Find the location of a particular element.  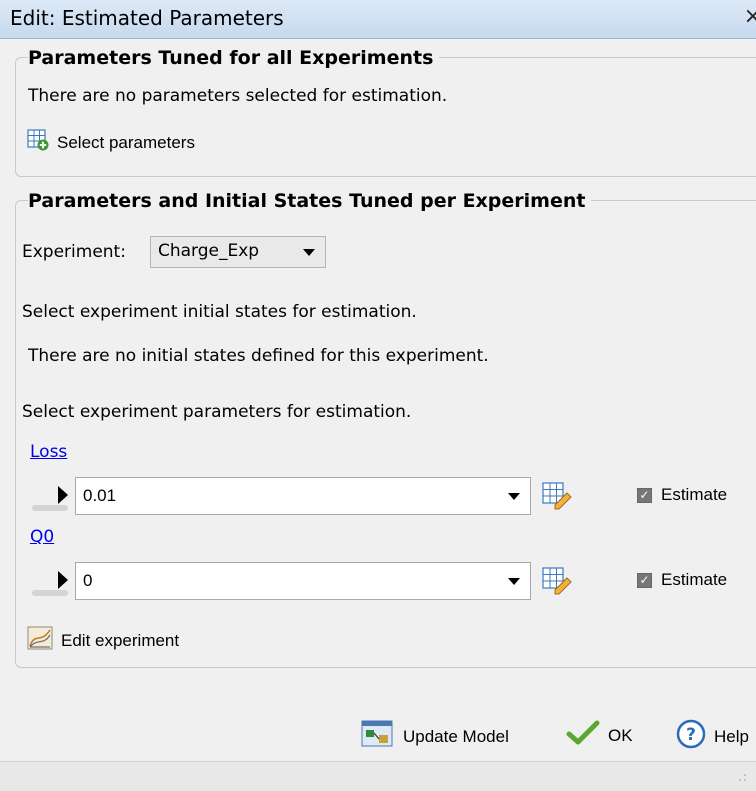

update-model-button: Update Model is located at coordinates (435, 736).